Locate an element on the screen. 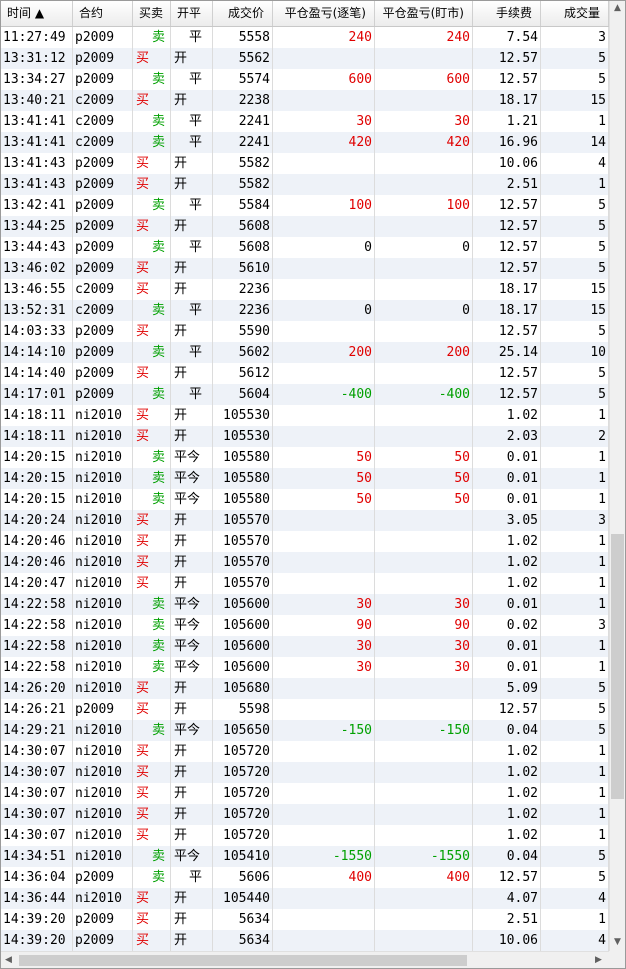 This screenshot has height=969, width=626. cell-fee: 18.17 is located at coordinates (507, 289).